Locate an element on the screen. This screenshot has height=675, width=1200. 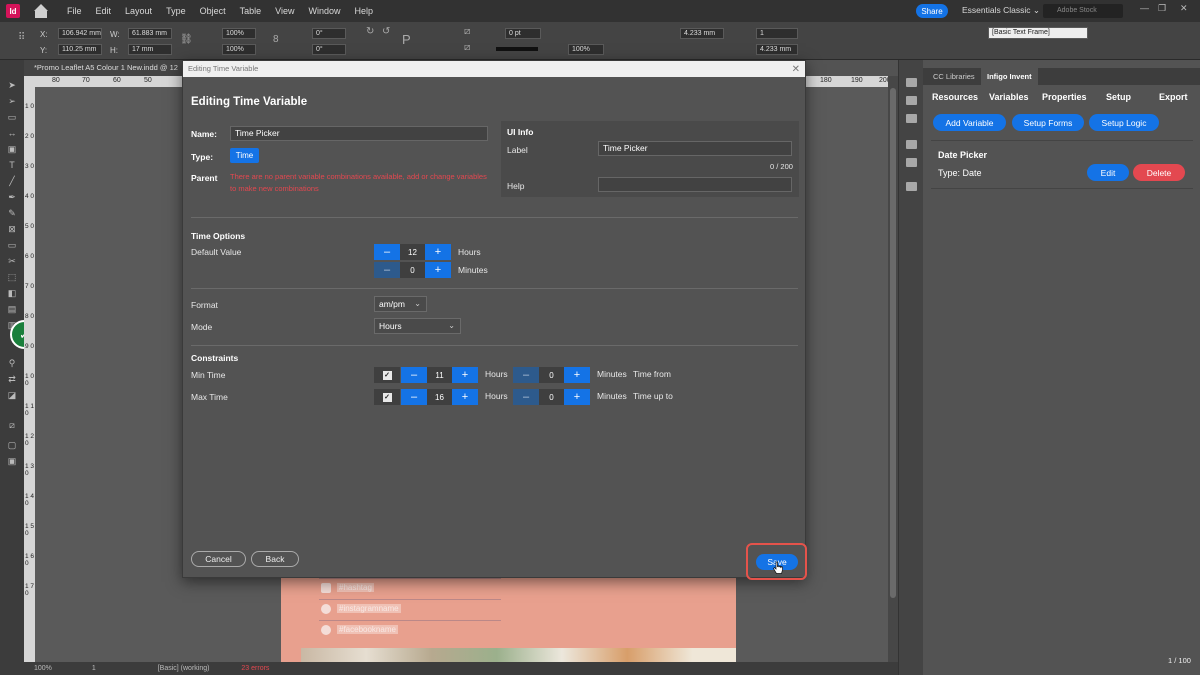
max-hours-increment-button: + is located at coordinates (465, 397).